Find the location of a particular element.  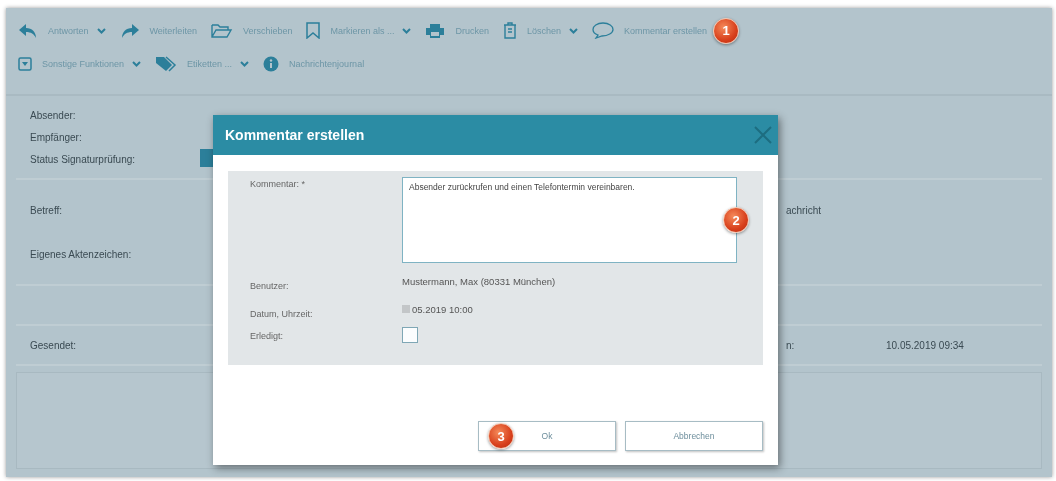

field-label: Datum, Uhrzeit: is located at coordinates (282, 313).